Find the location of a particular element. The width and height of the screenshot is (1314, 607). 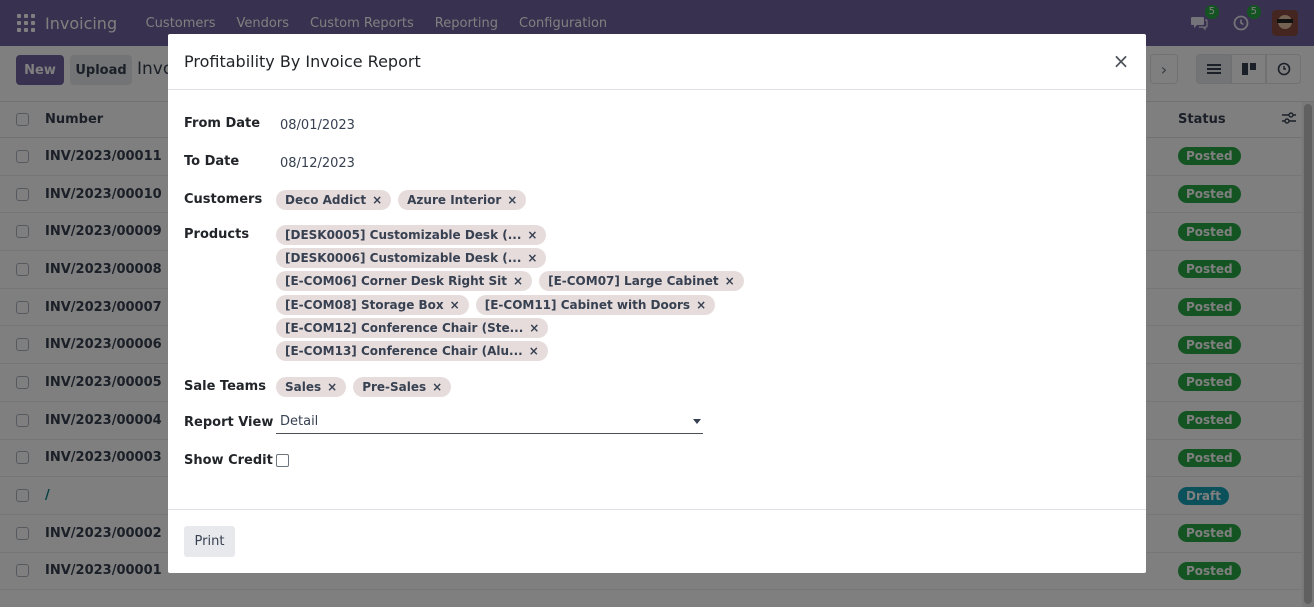

products-tag-row: [DESK0006] Customizable Desk (... × is located at coordinates (414, 258).